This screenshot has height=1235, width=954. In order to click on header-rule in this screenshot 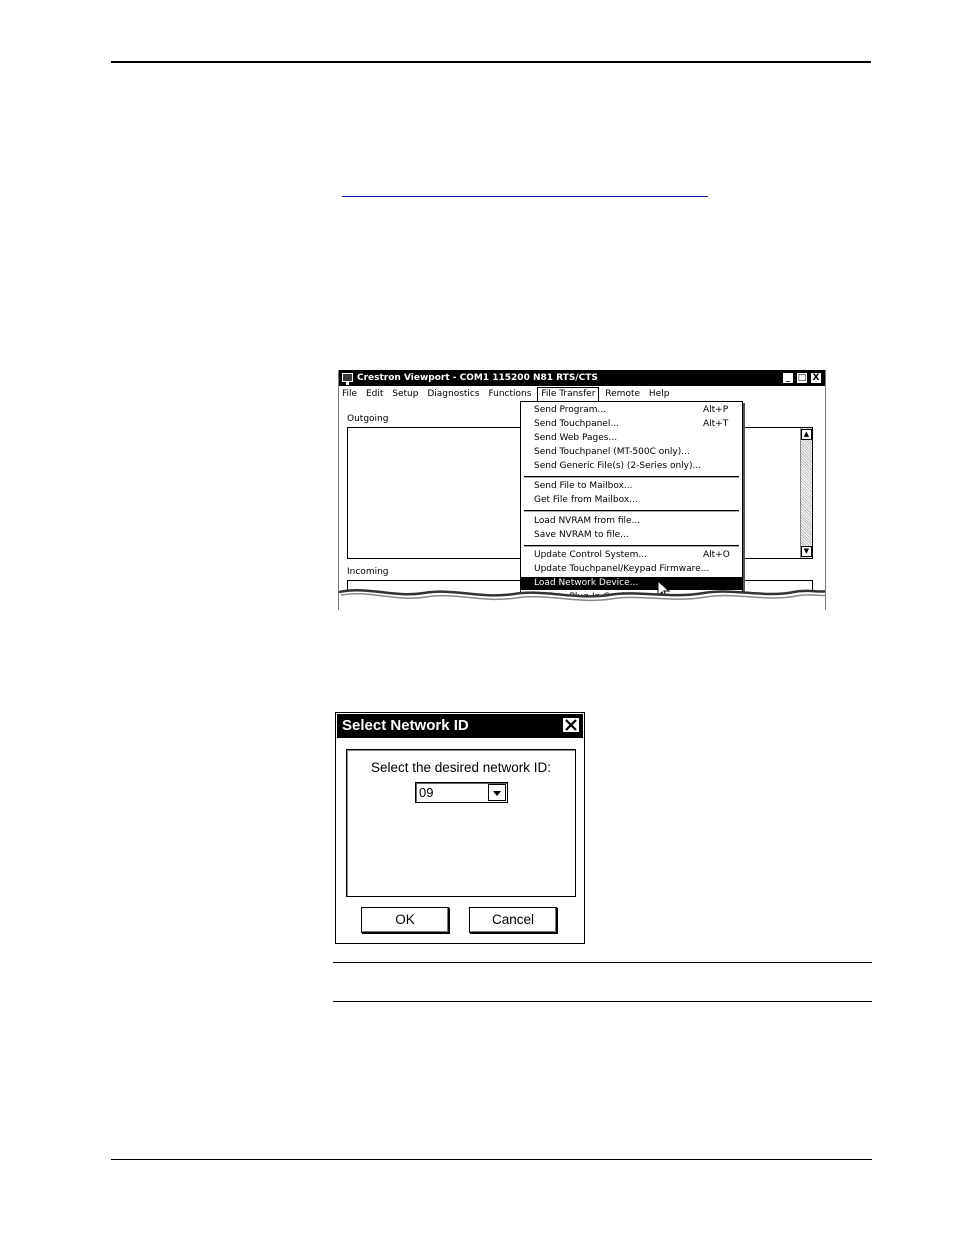, I will do `click(491, 62)`.